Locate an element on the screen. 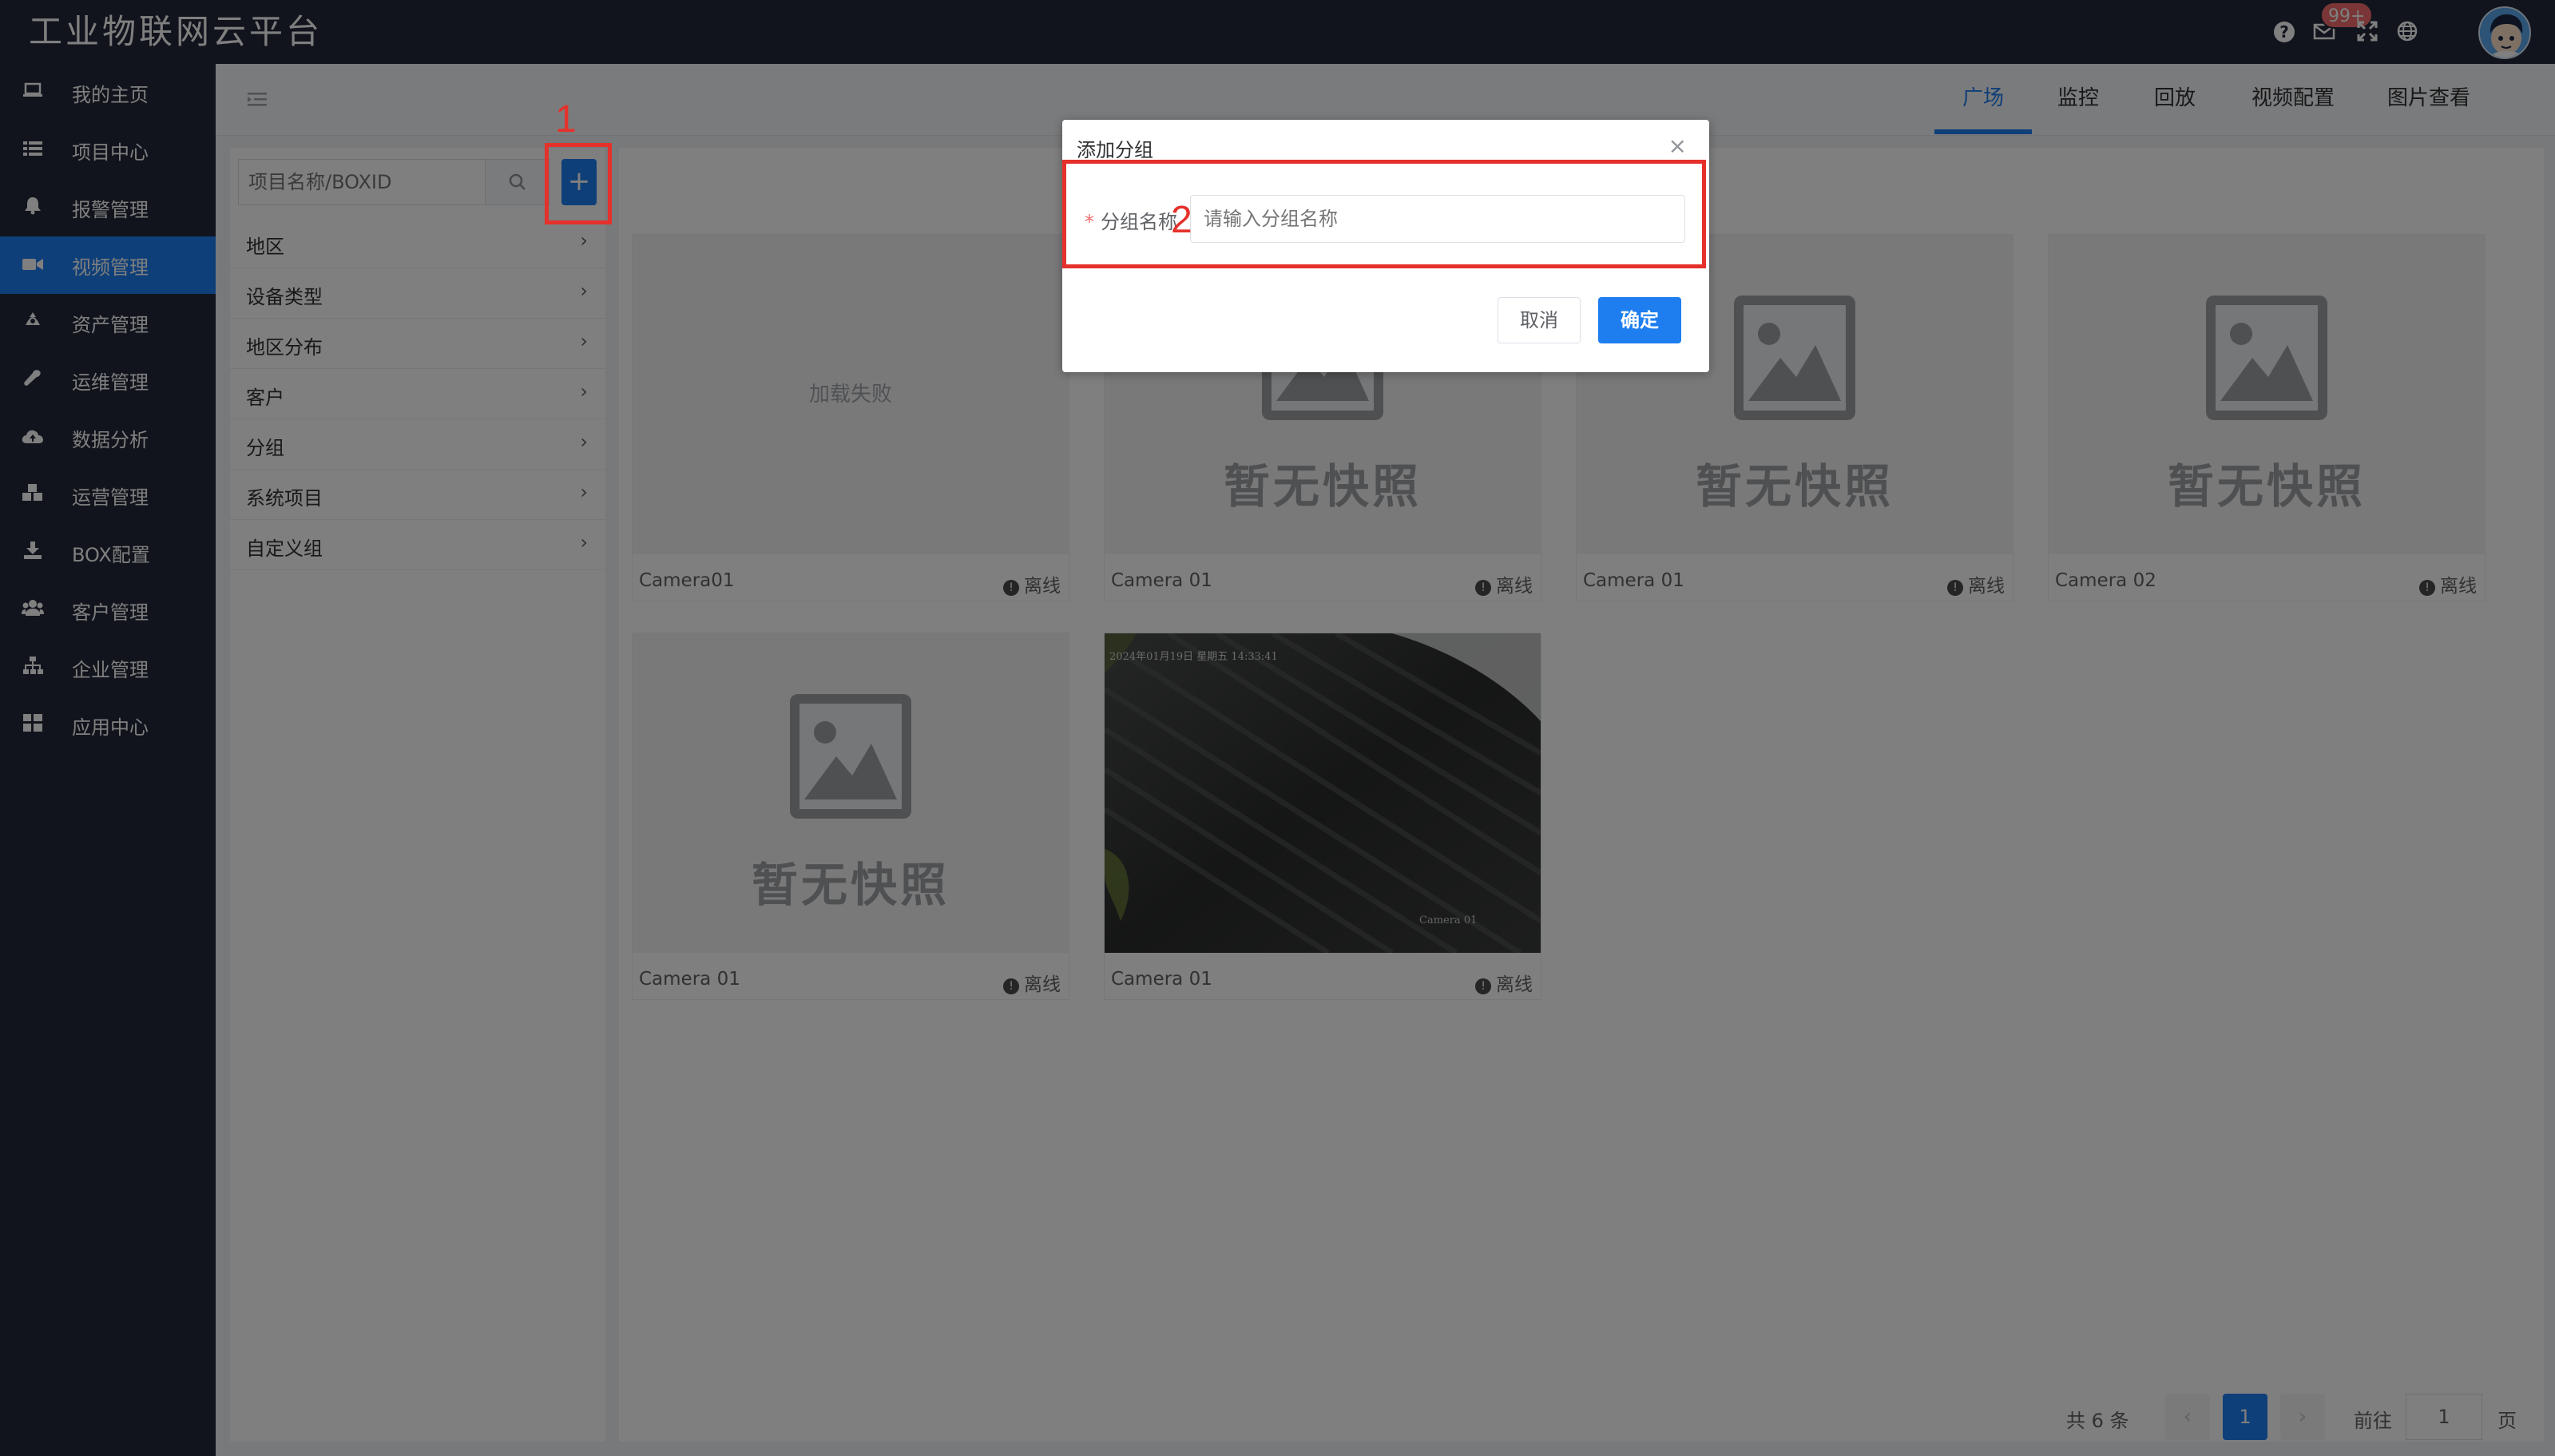  confirm-button: 确定 is located at coordinates (1640, 320).